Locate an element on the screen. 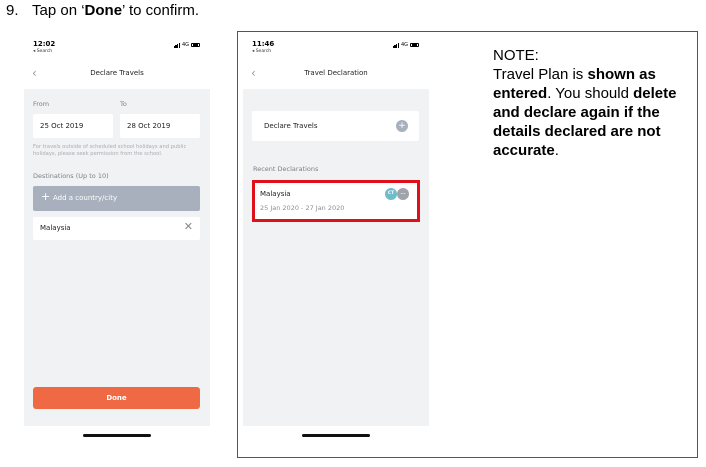 The width and height of the screenshot is (706, 467). nav-bar: ‹ Travel Declaration is located at coordinates (336, 74).